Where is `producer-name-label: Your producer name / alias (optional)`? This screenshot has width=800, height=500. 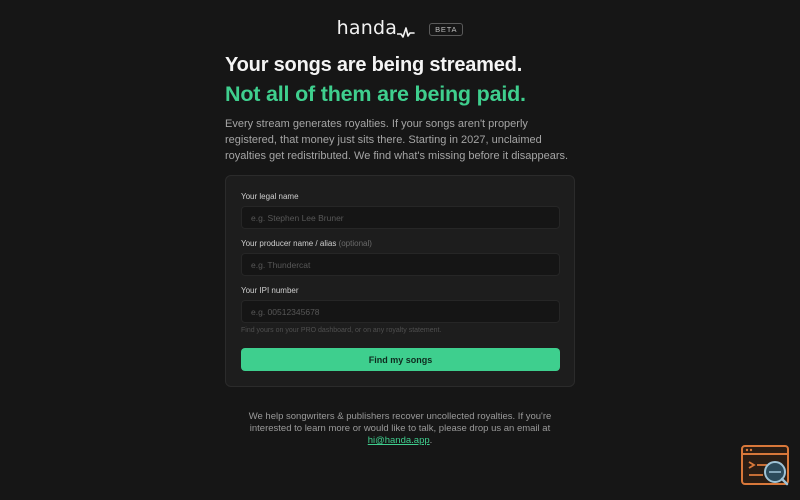 producer-name-label: Your producer name / alias (optional) is located at coordinates (306, 243).